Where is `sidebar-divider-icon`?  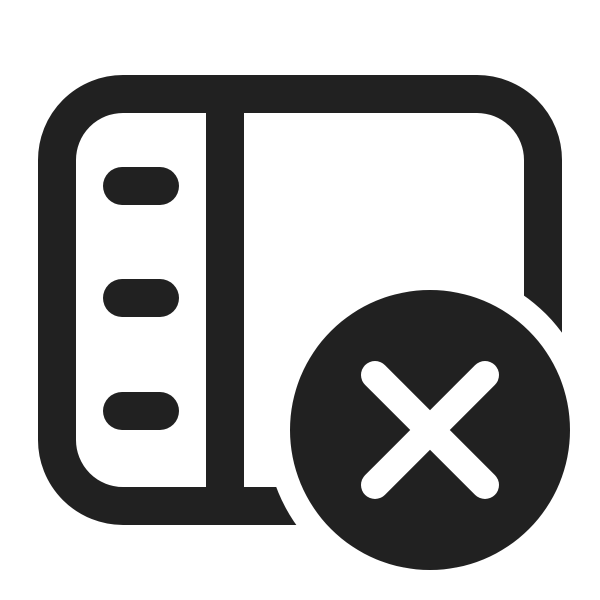 sidebar-divider-icon is located at coordinates (225, 300).